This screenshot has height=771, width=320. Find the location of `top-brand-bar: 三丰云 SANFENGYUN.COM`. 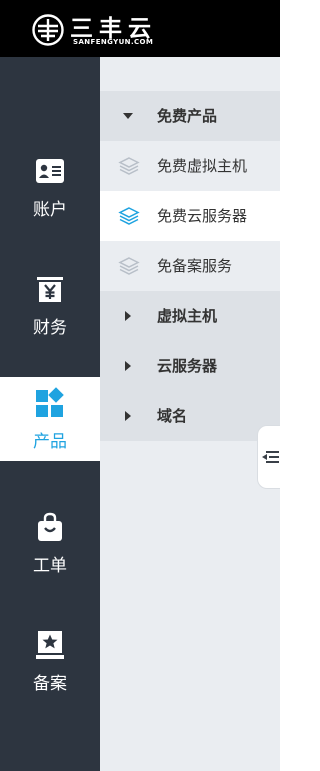

top-brand-bar: 三丰云 SANFENGYUN.COM is located at coordinates (140, 28).